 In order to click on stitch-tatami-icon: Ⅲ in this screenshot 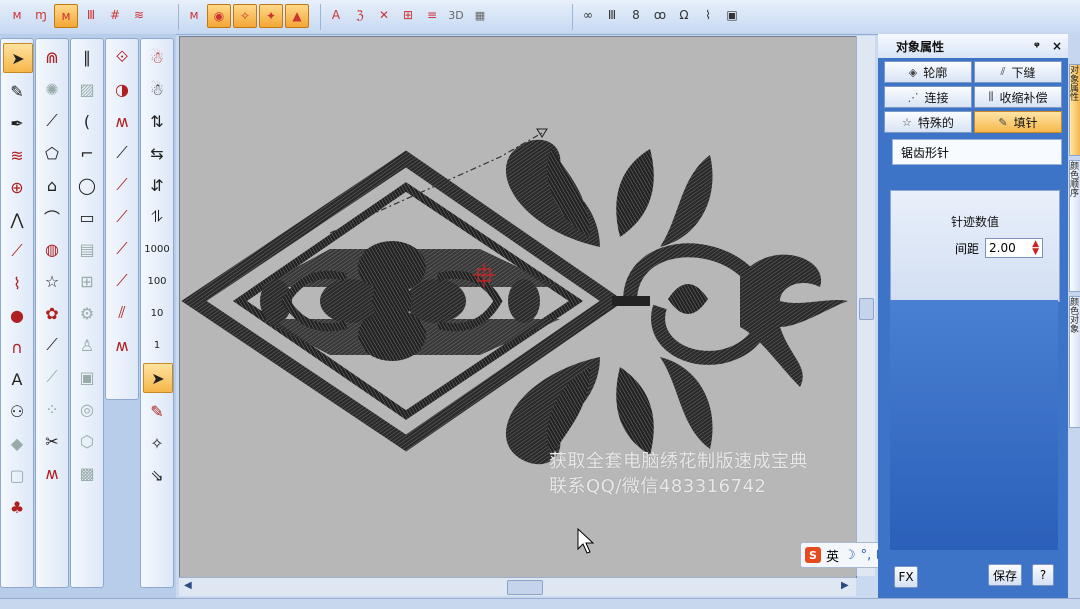, I will do `click(91, 15)`.